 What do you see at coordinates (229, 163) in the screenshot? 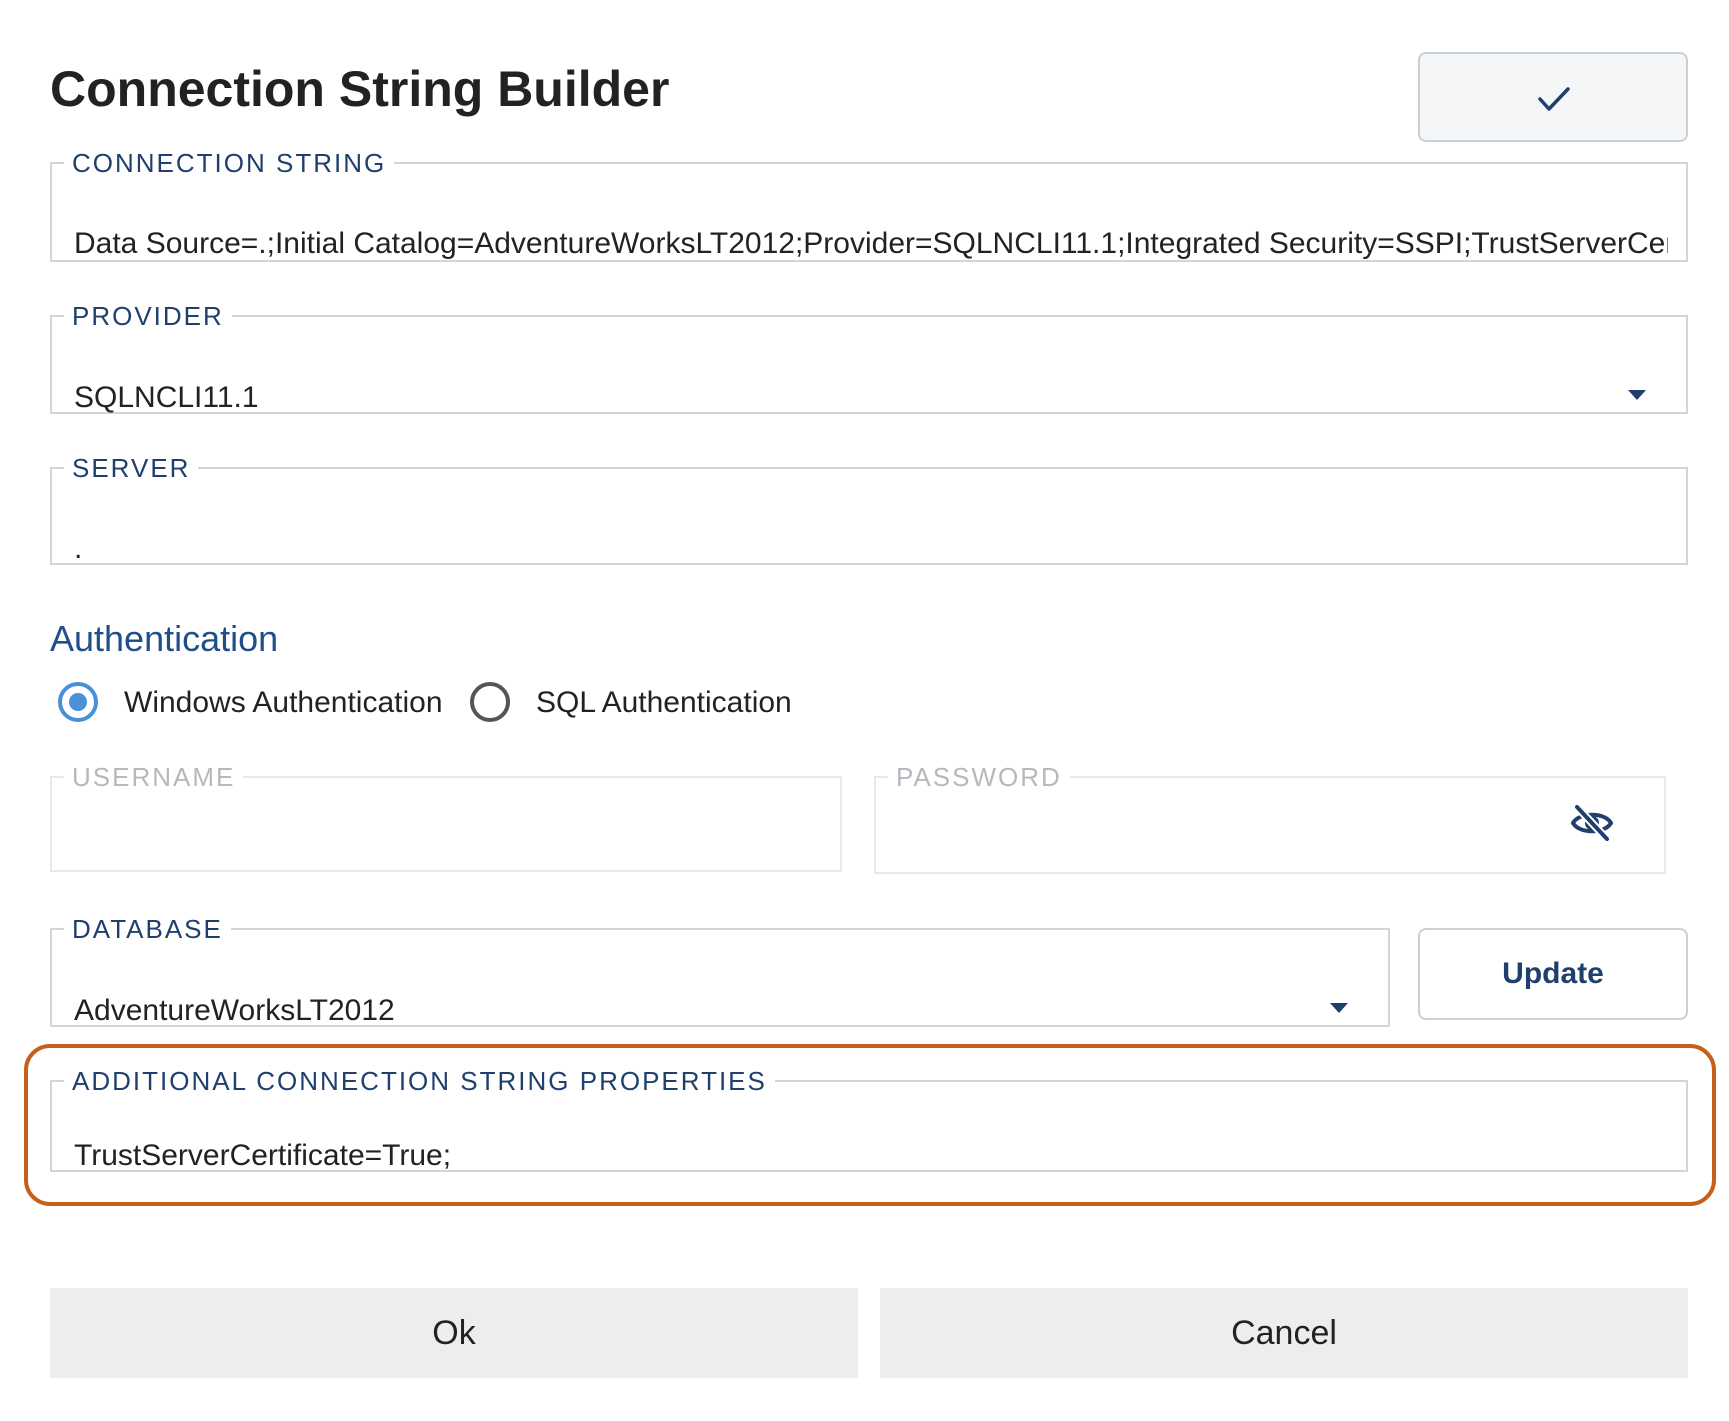
I see `connection-string-label: CONNECTION STRING` at bounding box center [229, 163].